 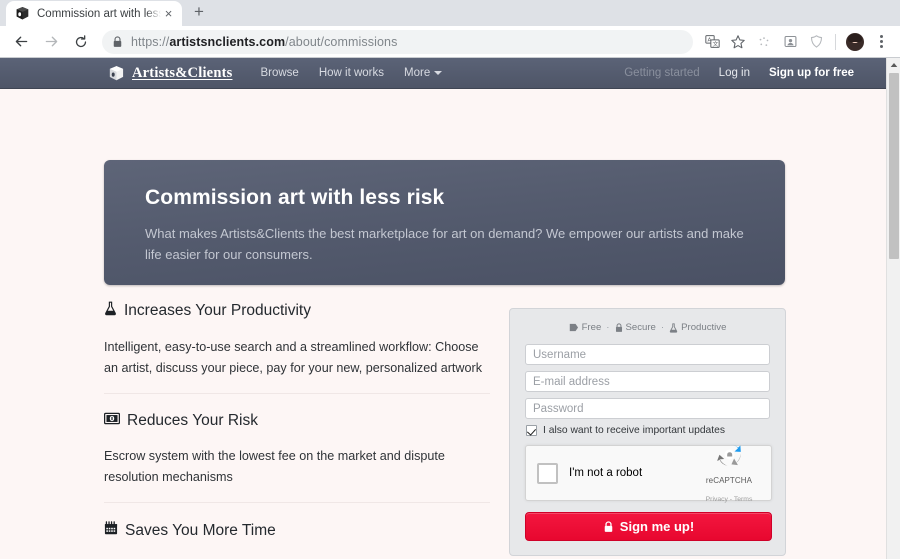 I want to click on scrollbar-thumb, so click(x=894, y=166).